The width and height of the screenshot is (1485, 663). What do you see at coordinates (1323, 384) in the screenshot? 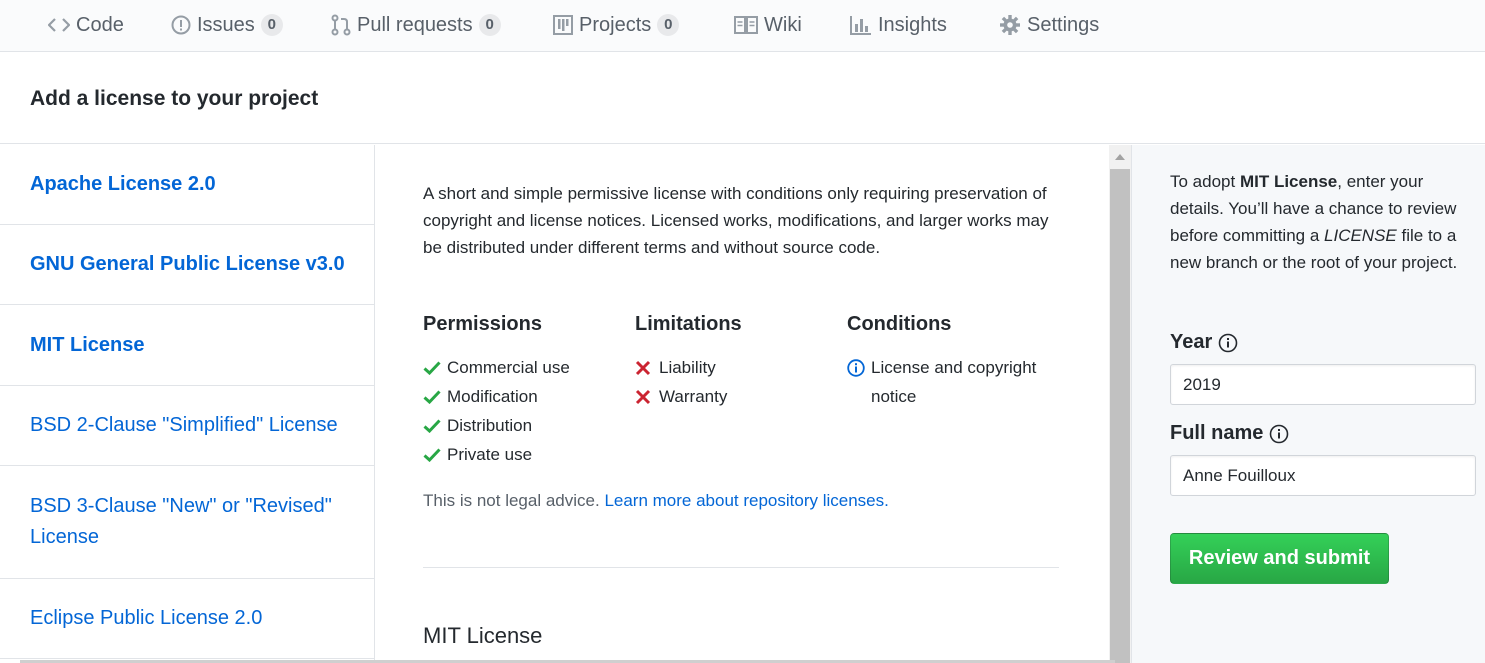
I see `year-field` at bounding box center [1323, 384].